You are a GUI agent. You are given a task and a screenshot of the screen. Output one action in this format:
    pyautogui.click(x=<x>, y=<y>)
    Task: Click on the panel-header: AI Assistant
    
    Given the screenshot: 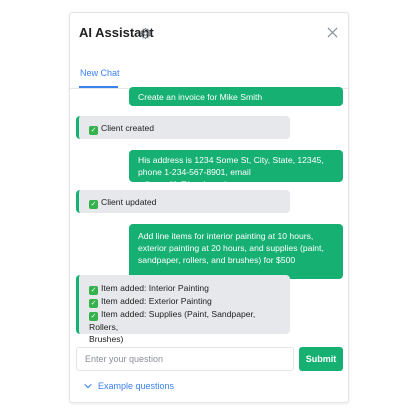 What is the action you would take?
    pyautogui.click(x=209, y=33)
    